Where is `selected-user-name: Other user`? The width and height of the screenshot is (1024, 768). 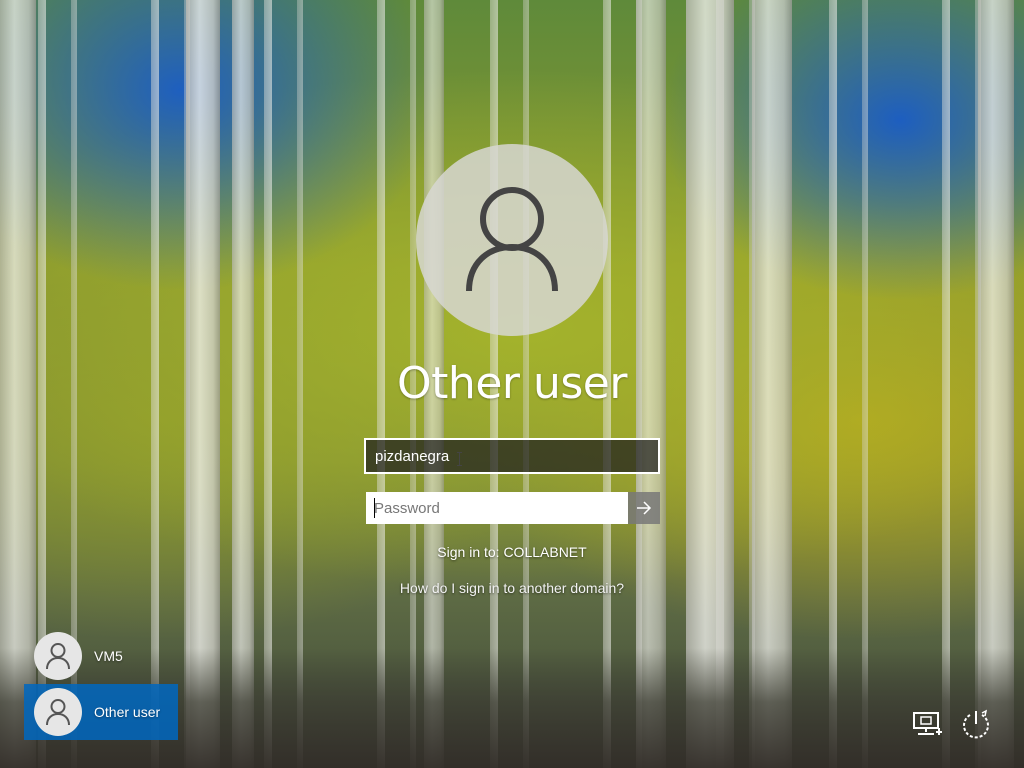
selected-user-name: Other user is located at coordinates (512, 383).